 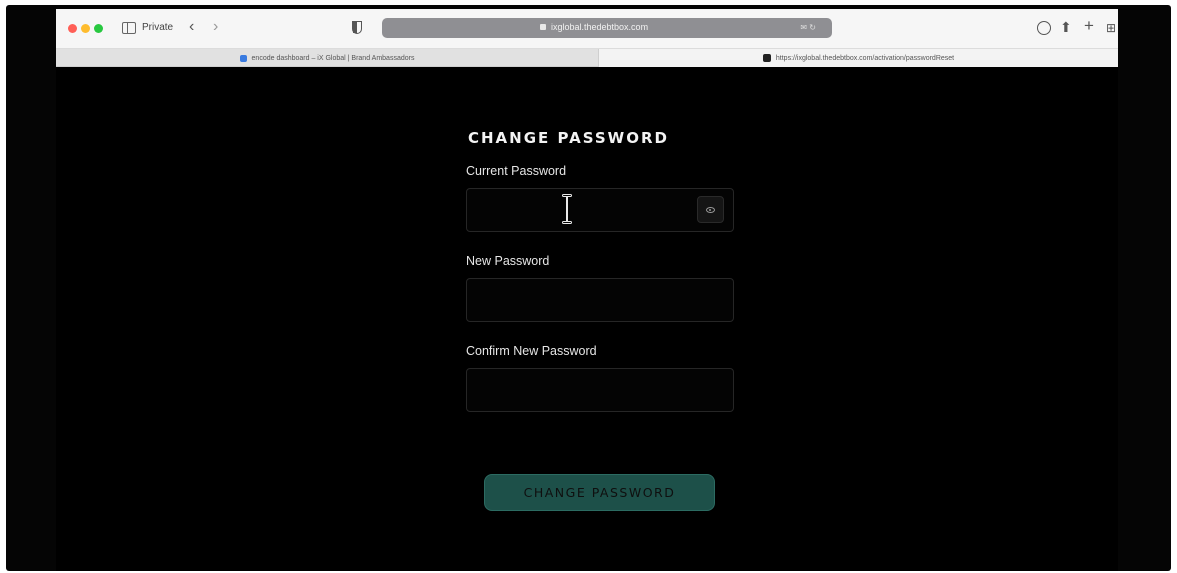 I want to click on address-actions: ✉ ↻, so click(x=808, y=27).